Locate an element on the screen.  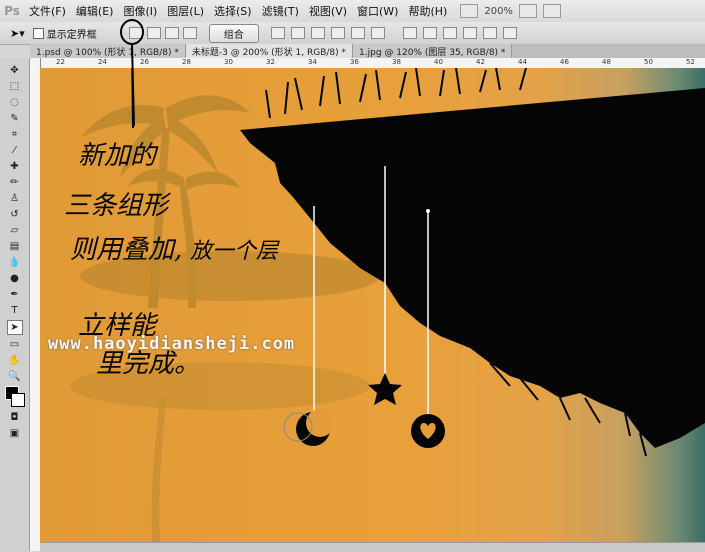
view-controls: 200% is located at coordinates (510, 11).